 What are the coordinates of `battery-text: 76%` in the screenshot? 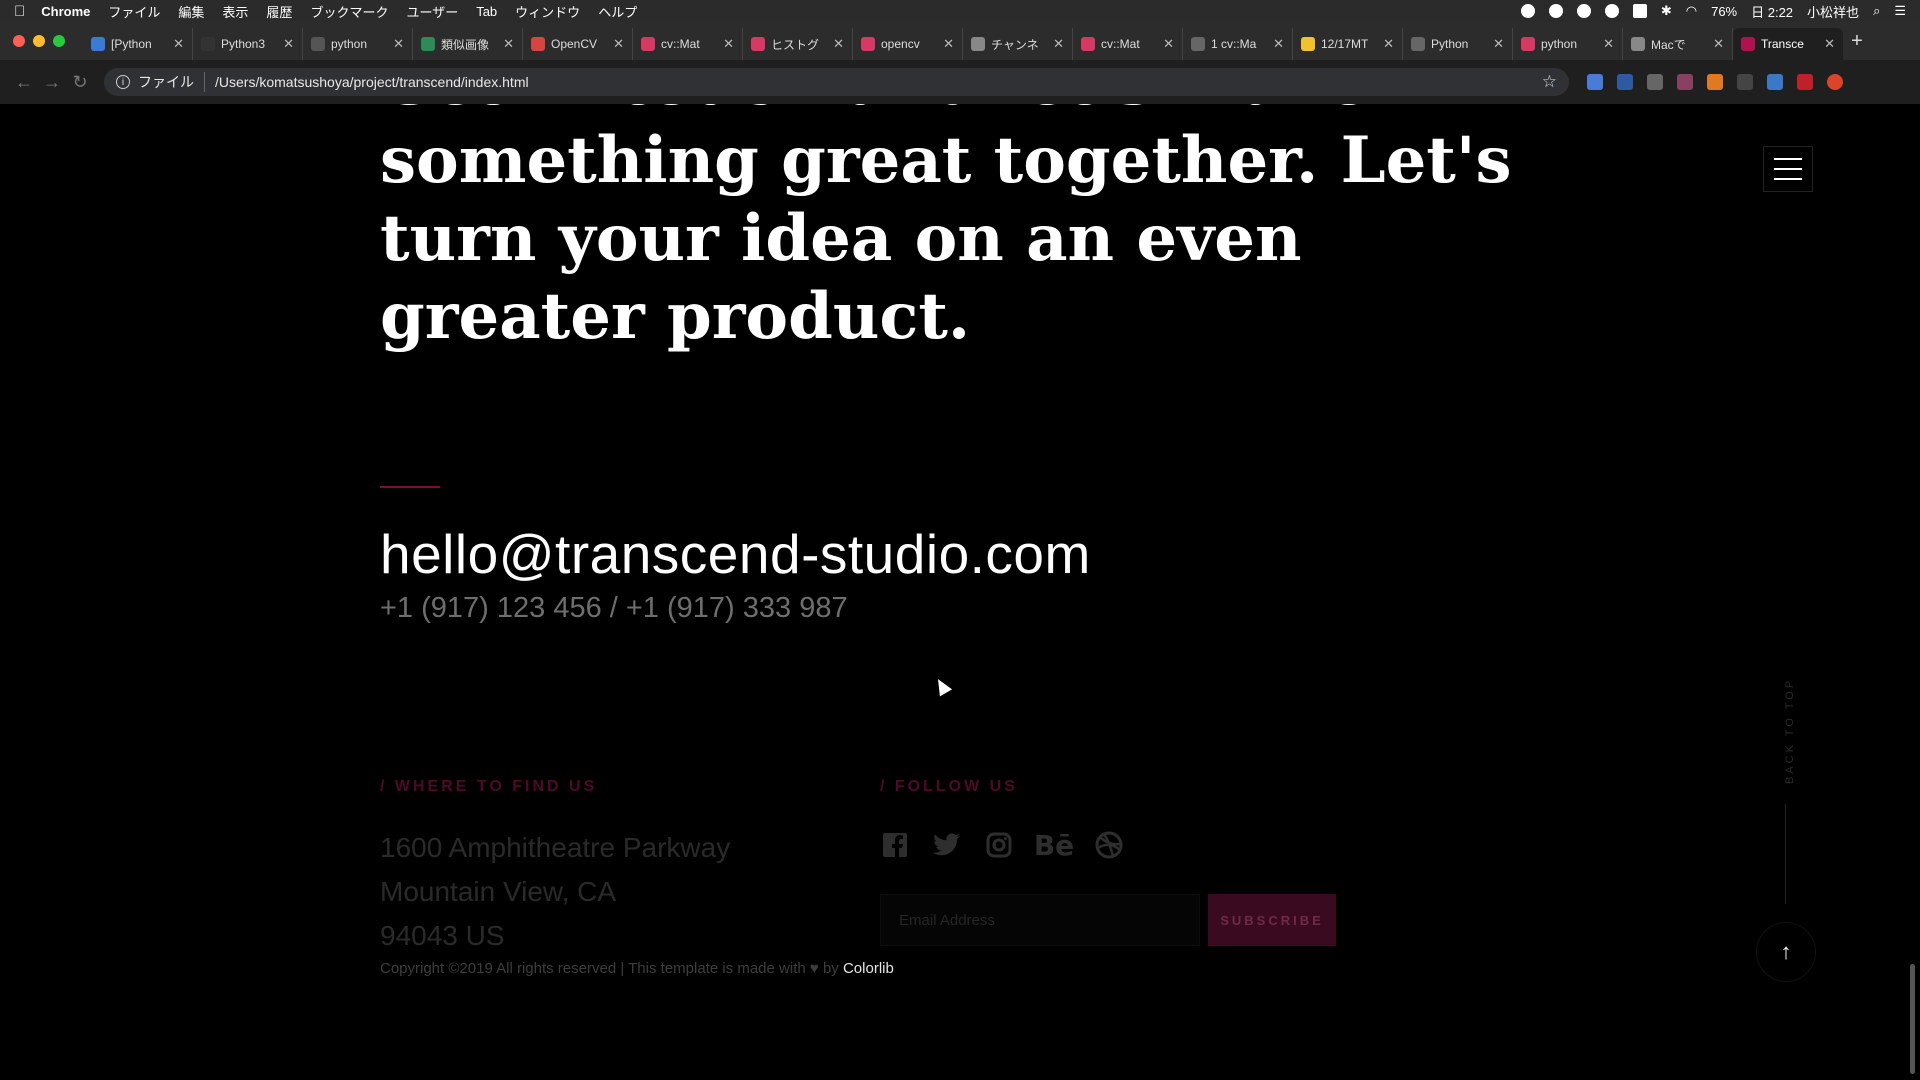 It's located at (1724, 11).